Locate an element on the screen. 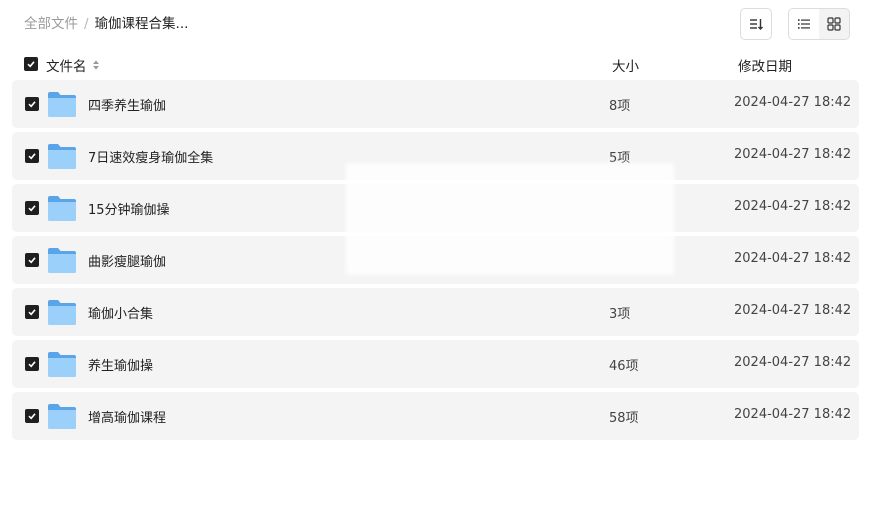 This screenshot has width=874, height=514. name-column-label: 文件名 is located at coordinates (66, 67).